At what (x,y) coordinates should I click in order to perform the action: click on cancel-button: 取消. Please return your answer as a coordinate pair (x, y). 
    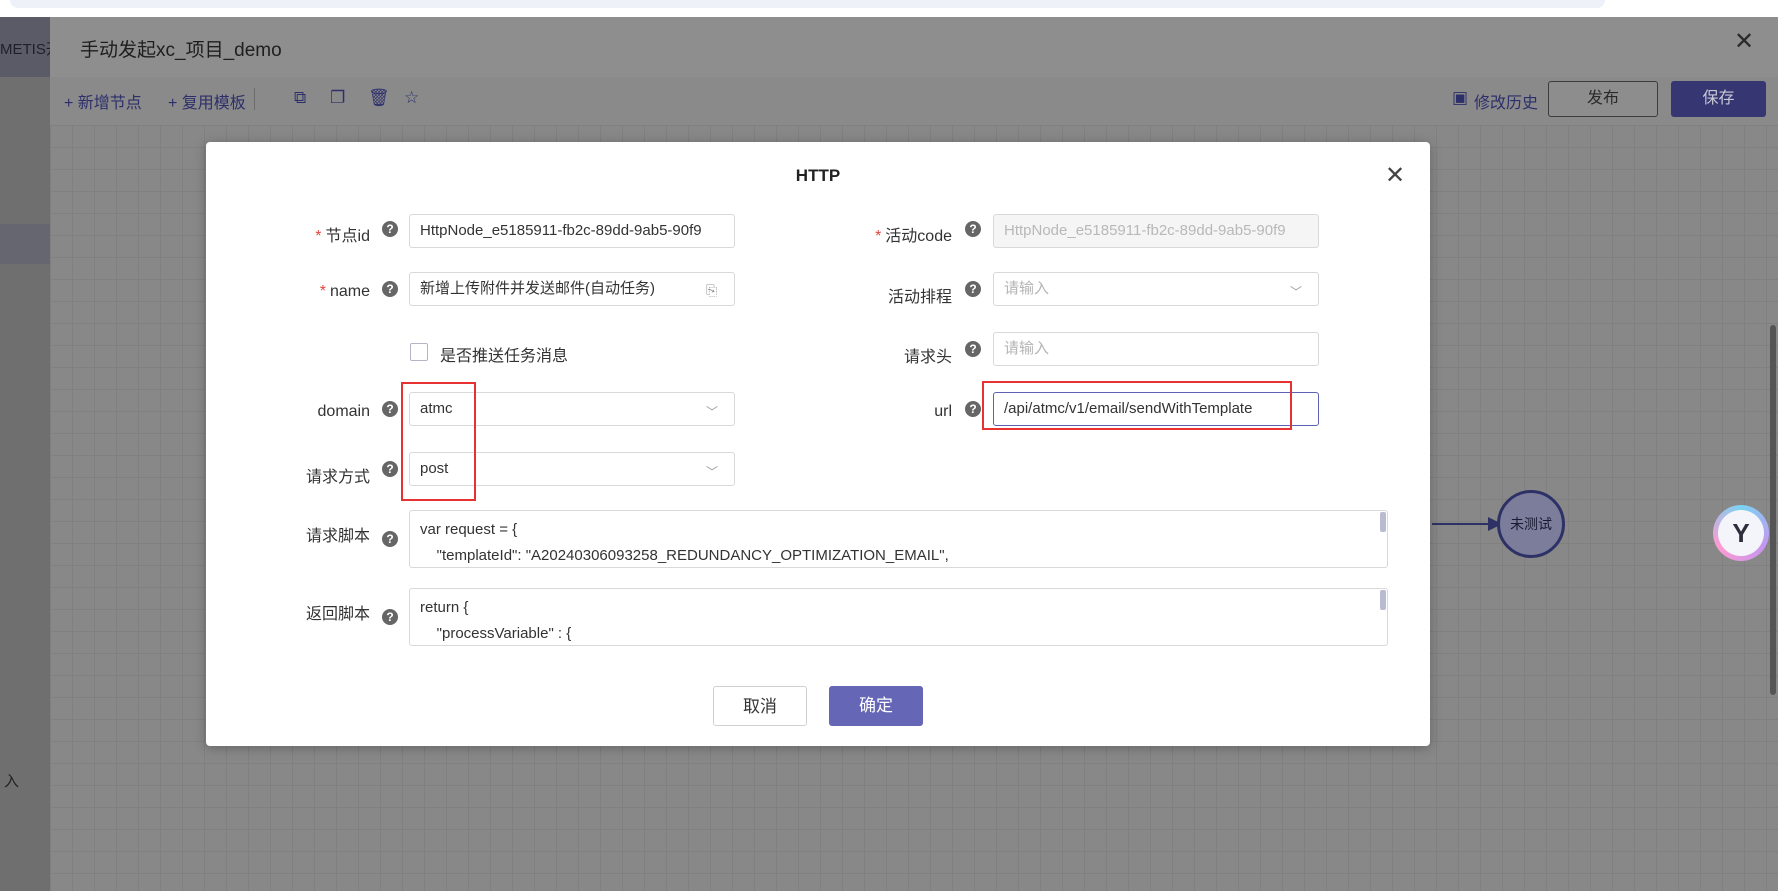
    Looking at the image, I should click on (760, 706).